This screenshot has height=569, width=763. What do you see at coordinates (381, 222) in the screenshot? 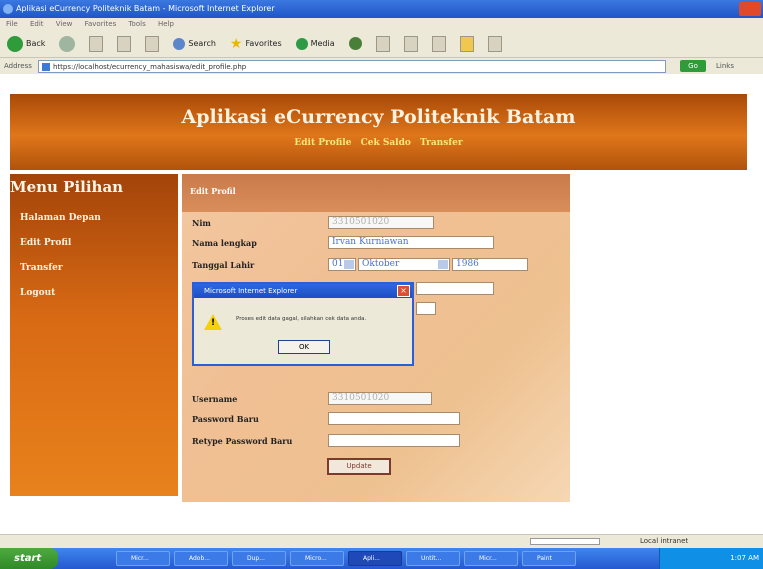
I see `nim-field: 3310501020` at bounding box center [381, 222].